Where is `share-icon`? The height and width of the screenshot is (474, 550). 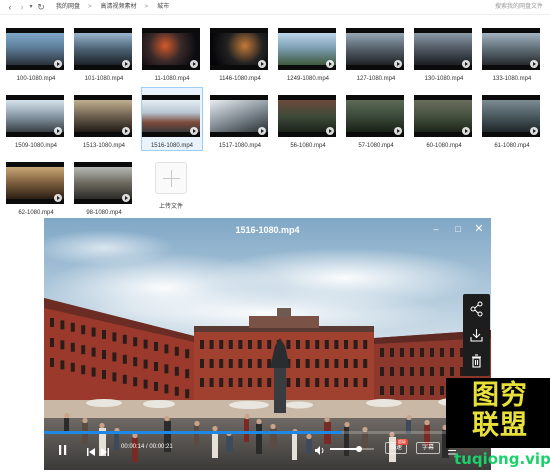
share-icon is located at coordinates (476, 309).